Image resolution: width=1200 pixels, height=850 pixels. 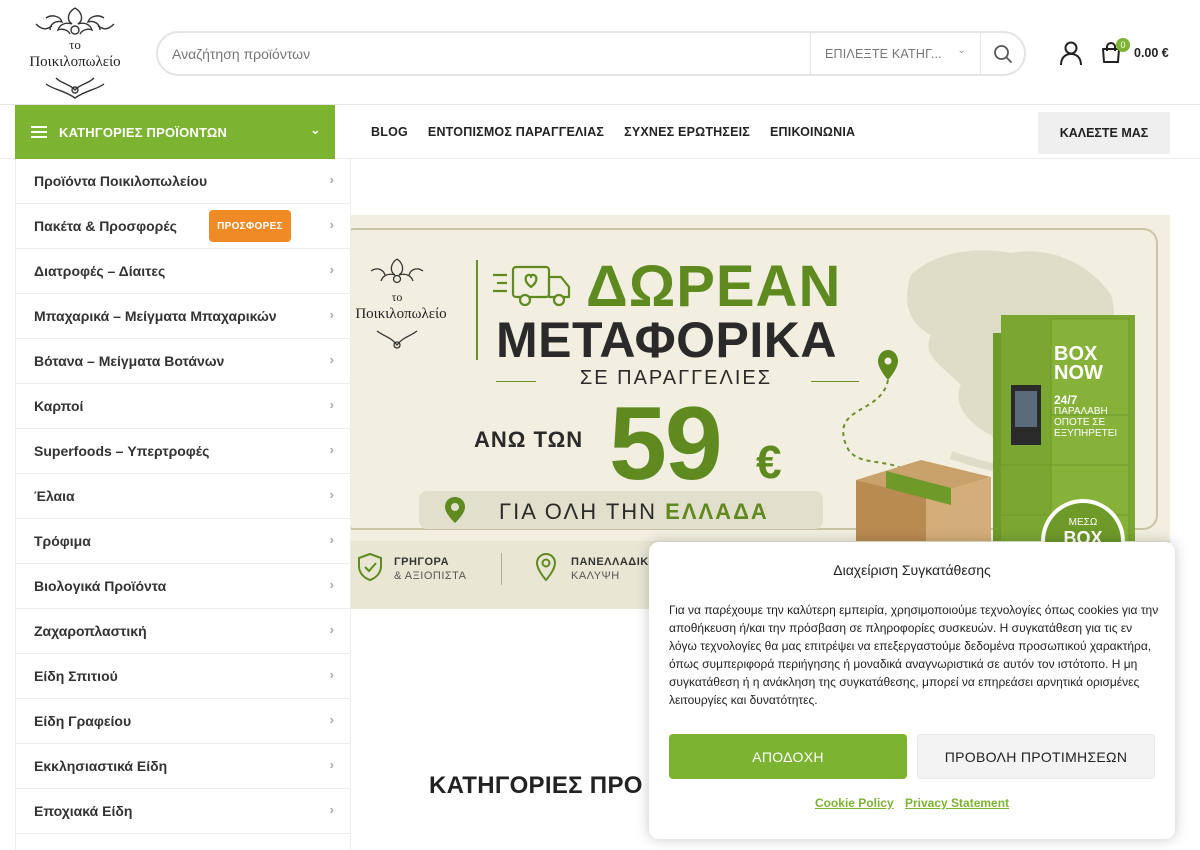 What do you see at coordinates (666, 340) in the screenshot?
I see `banner-title-shipping: ΜΕΤΑΦΟΡΙΚΑ` at bounding box center [666, 340].